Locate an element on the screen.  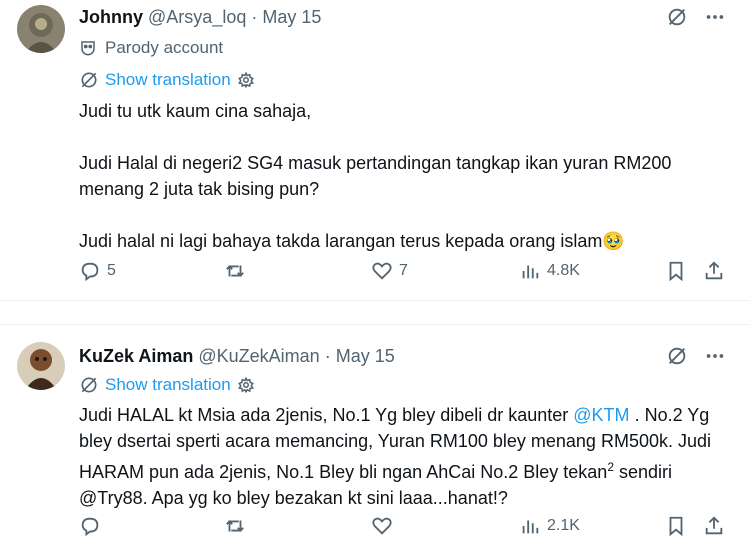
views-button: 2.1K is located at coordinates (549, 526).